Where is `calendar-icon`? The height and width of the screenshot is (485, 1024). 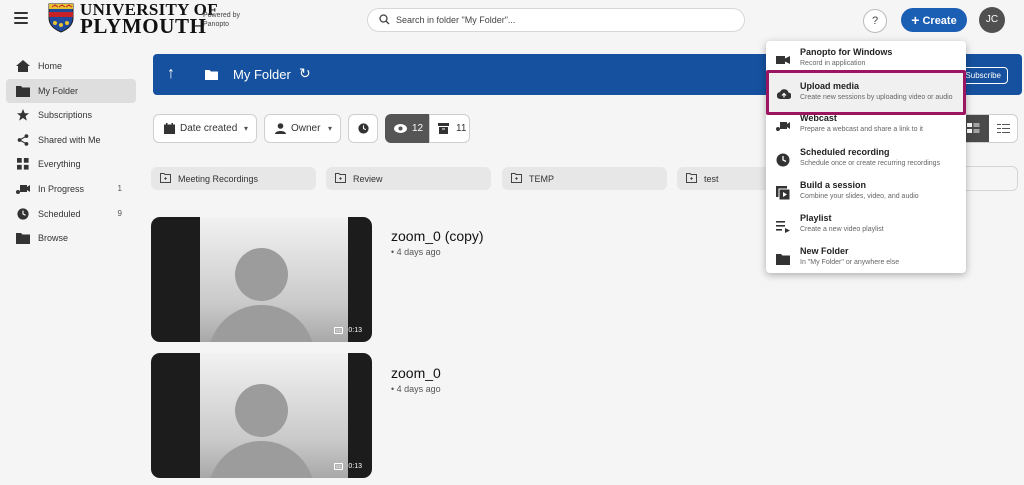 calendar-icon is located at coordinates (169, 128).